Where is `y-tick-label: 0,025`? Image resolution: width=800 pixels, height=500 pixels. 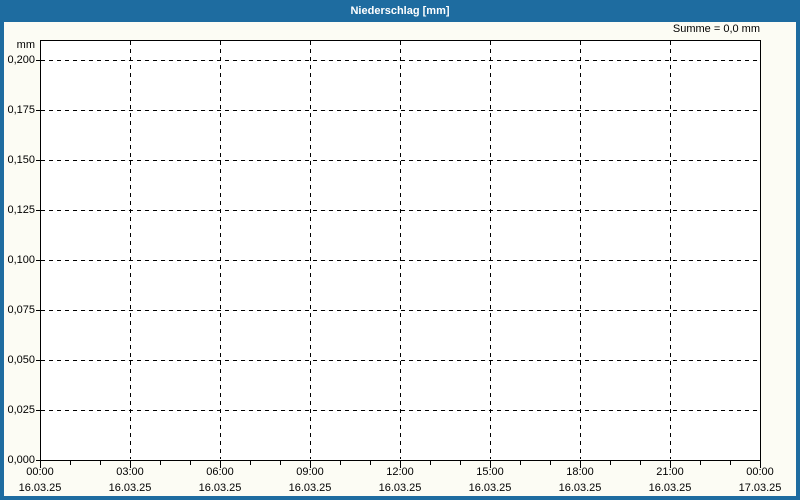 y-tick-label: 0,025 is located at coordinates (21, 410).